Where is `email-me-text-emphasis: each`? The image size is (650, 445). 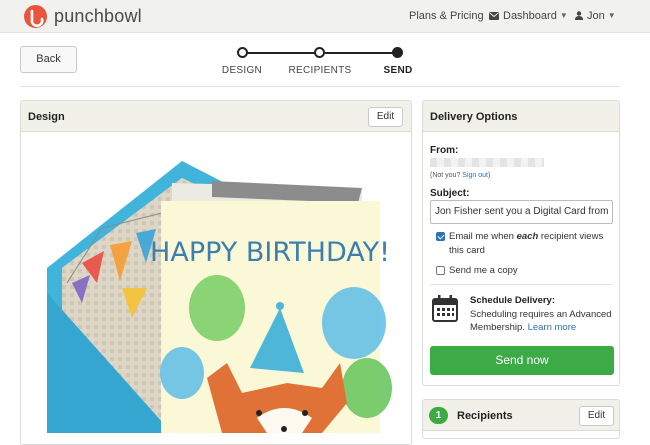 email-me-text-emphasis: each is located at coordinates (527, 236).